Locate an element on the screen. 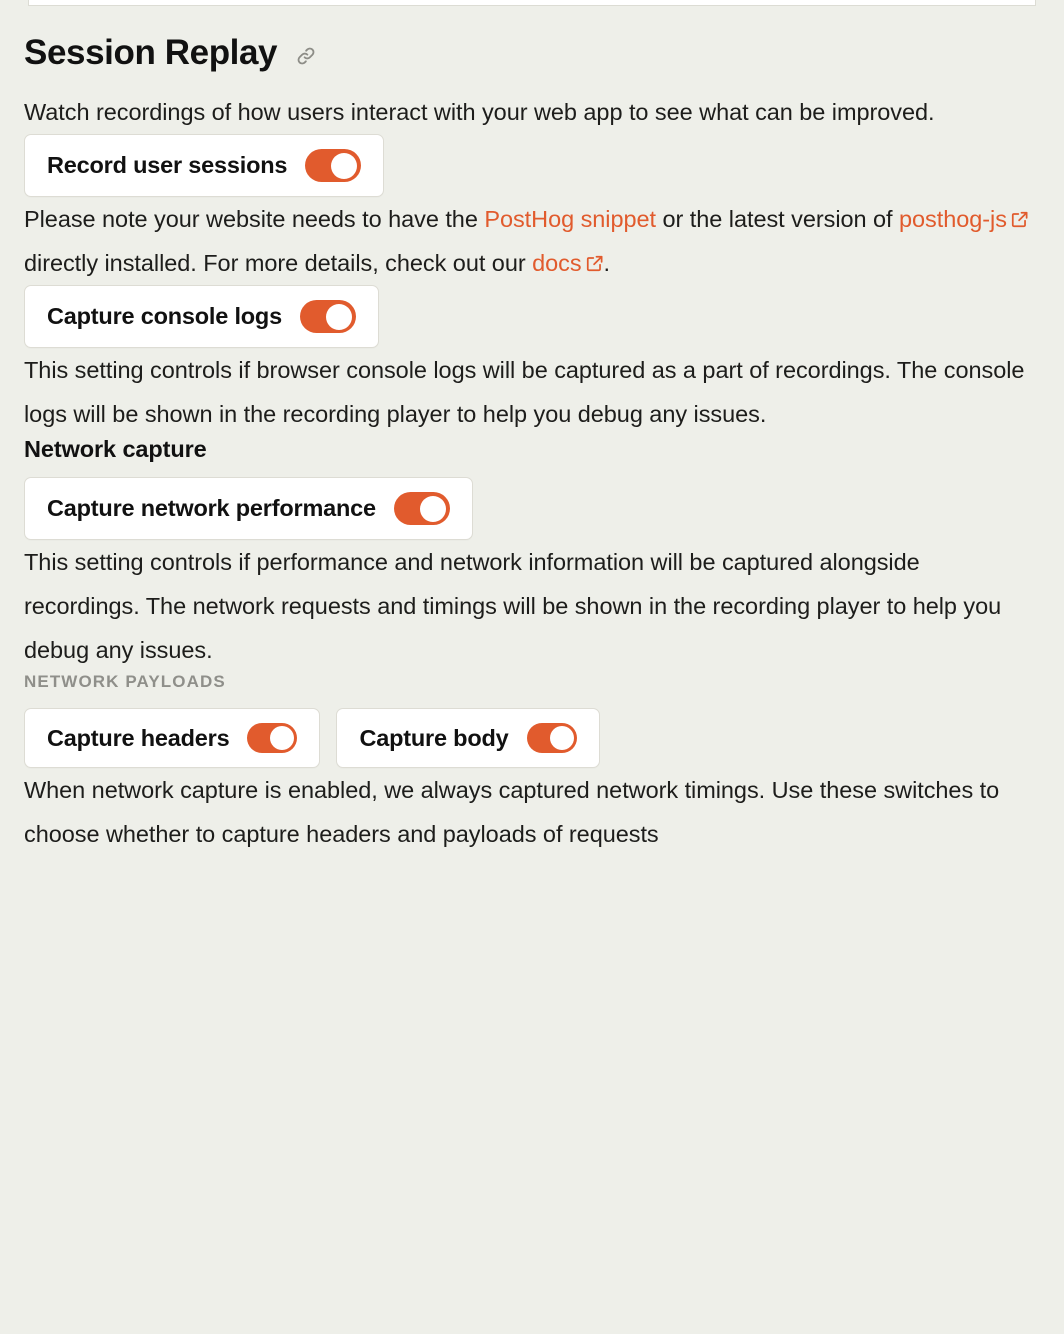  capture-body-toggle-card: Capture body is located at coordinates (468, 738).